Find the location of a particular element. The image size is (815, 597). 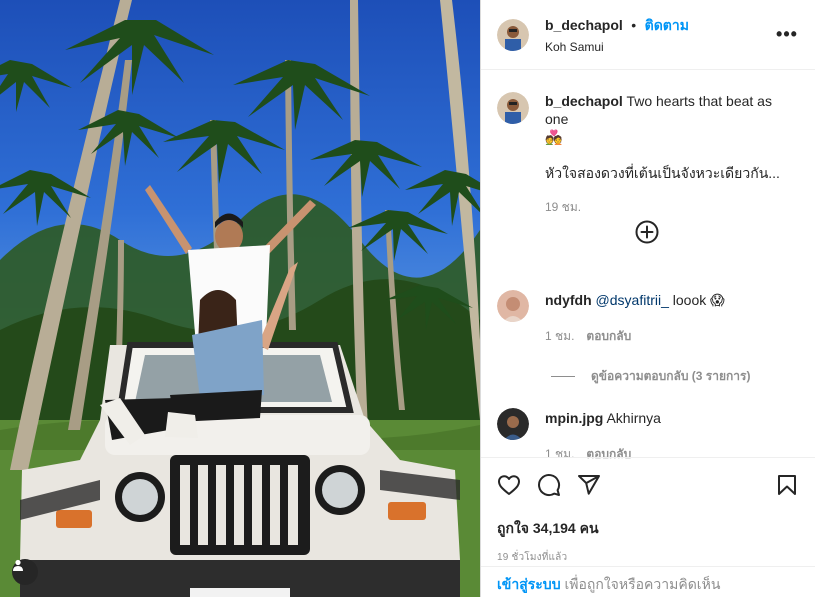

comment-text: loook is located at coordinates (689, 300).